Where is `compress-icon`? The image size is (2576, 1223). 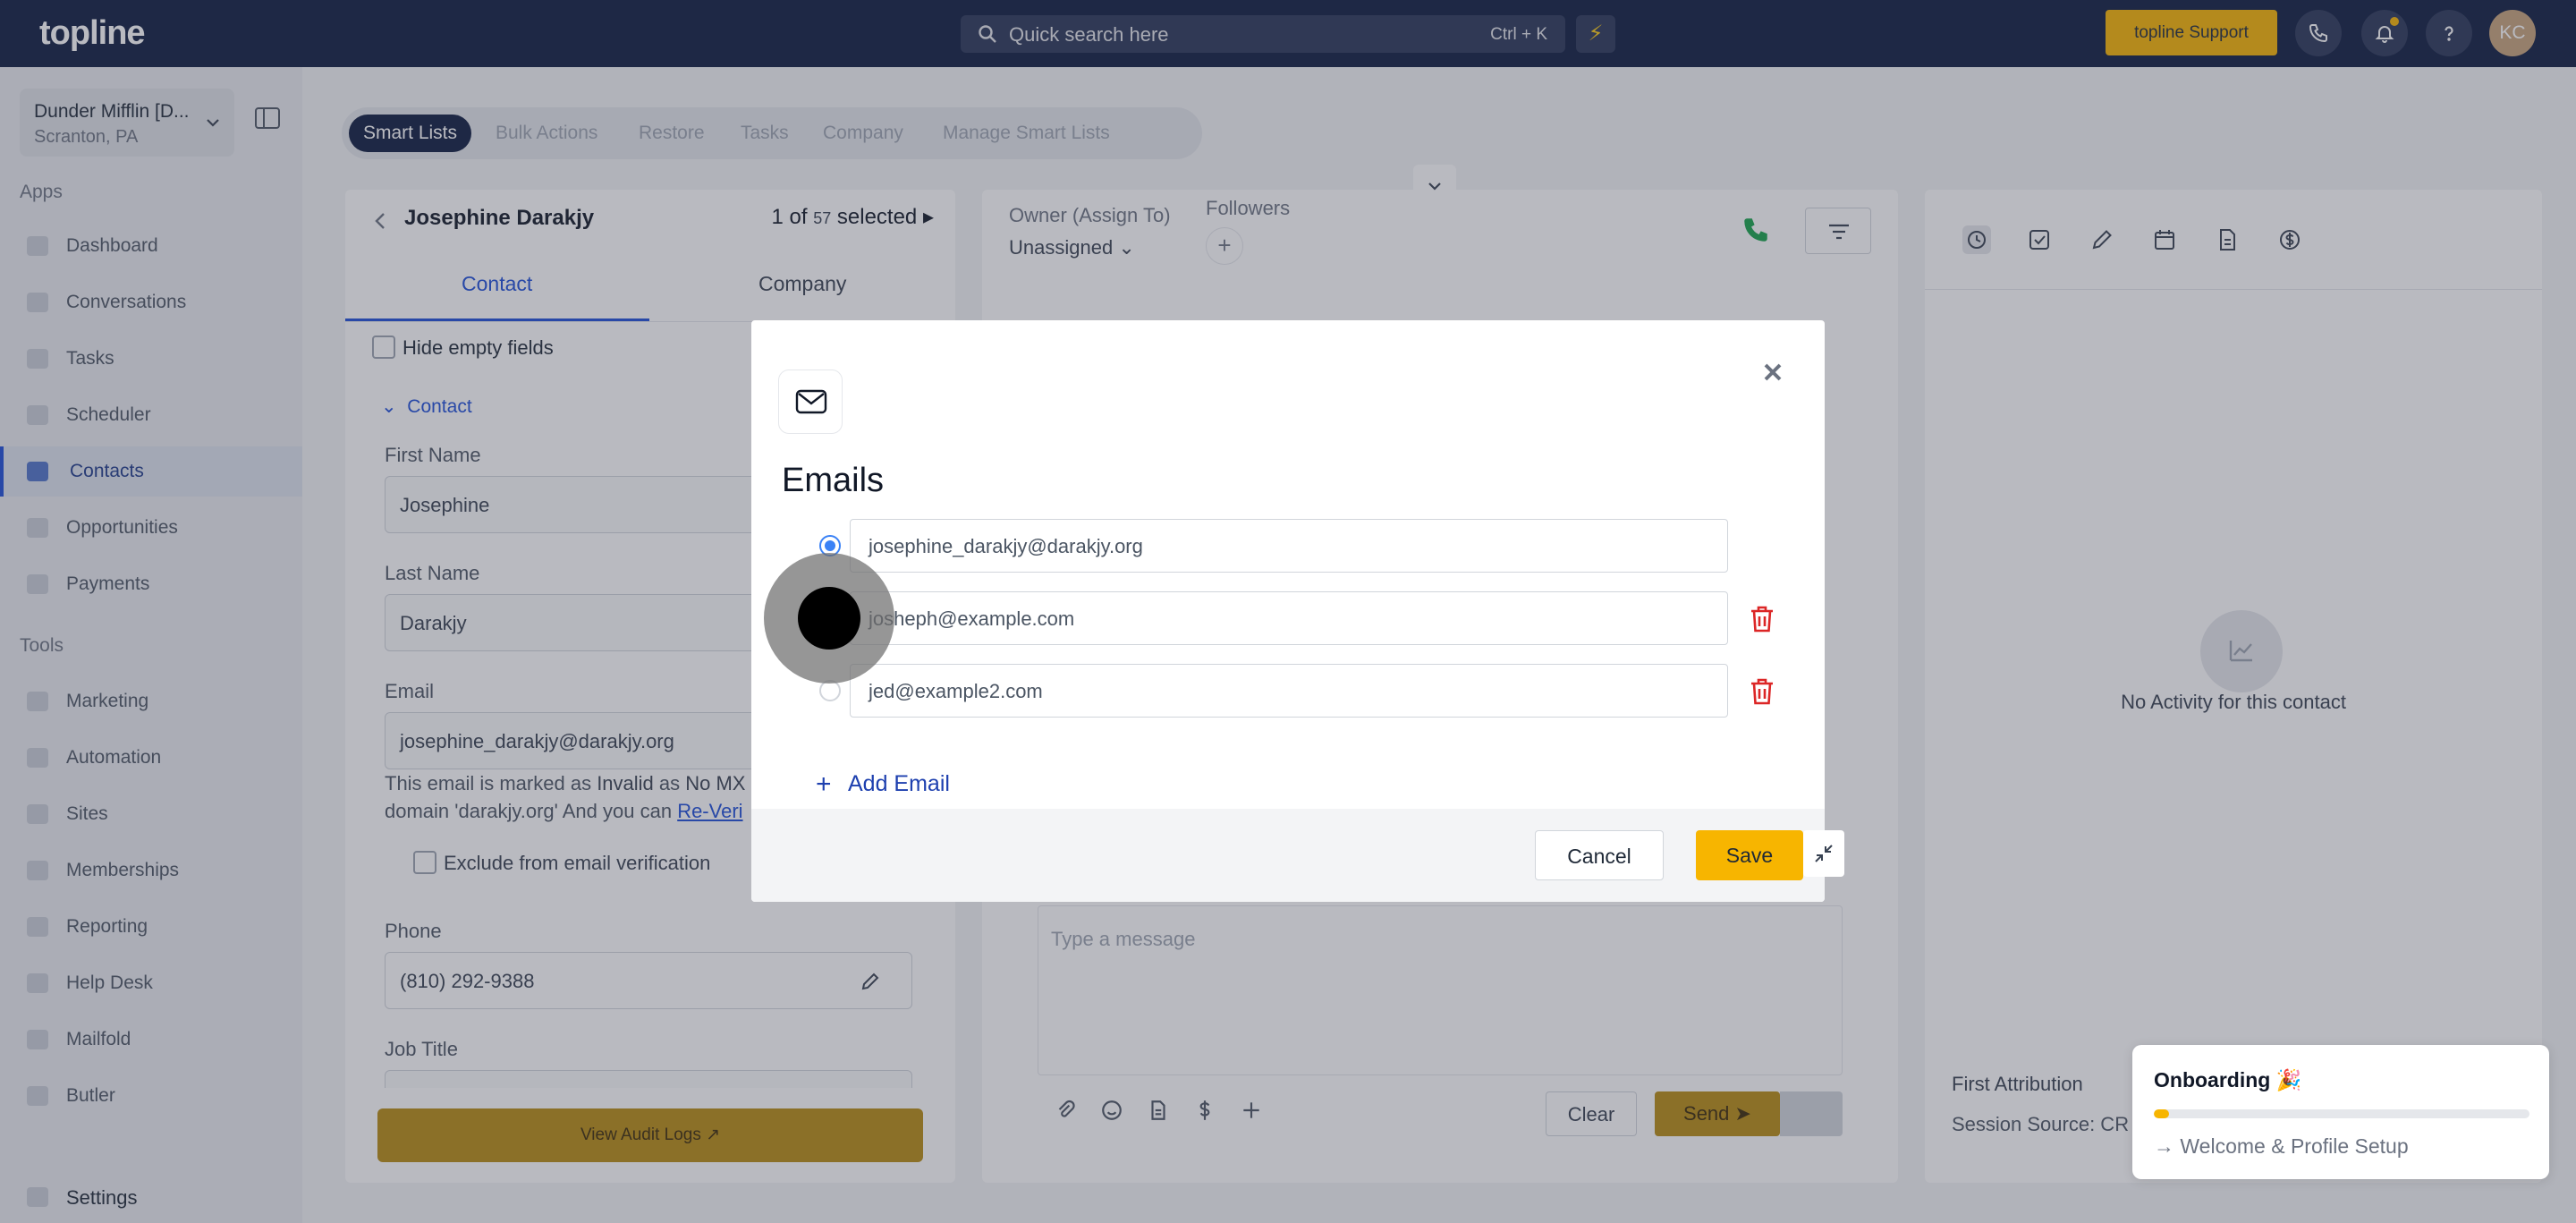
compress-icon is located at coordinates (1824, 853).